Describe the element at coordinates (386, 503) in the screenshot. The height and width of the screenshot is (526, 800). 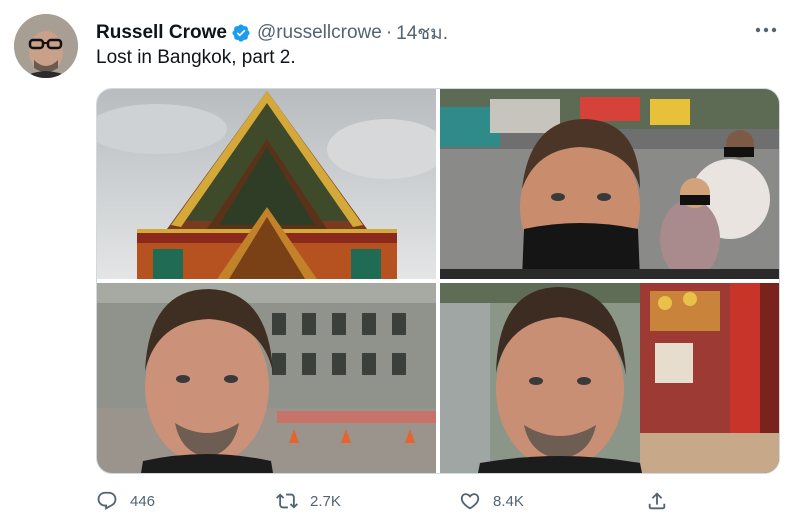
I see `tweet-actions: 446 2.7K 8.4K` at that location.